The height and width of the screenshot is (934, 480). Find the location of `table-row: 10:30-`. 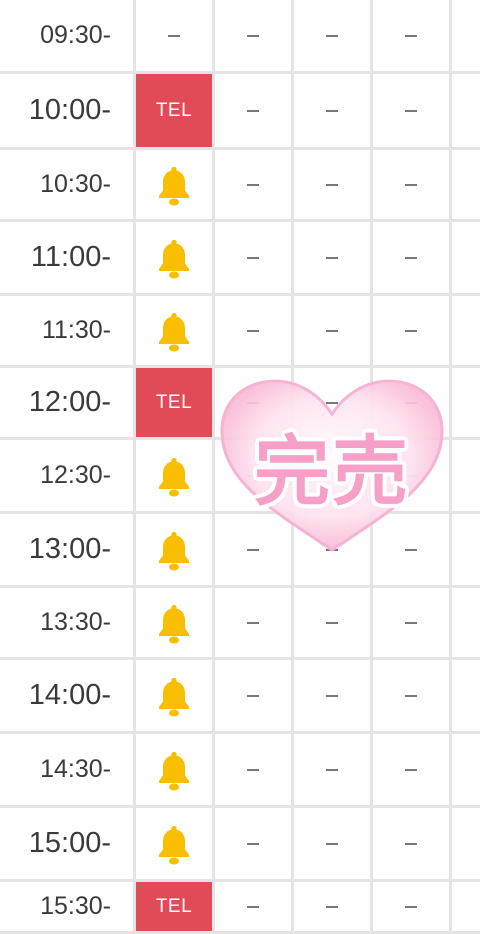

table-row: 10:30- is located at coordinates (240, 186).